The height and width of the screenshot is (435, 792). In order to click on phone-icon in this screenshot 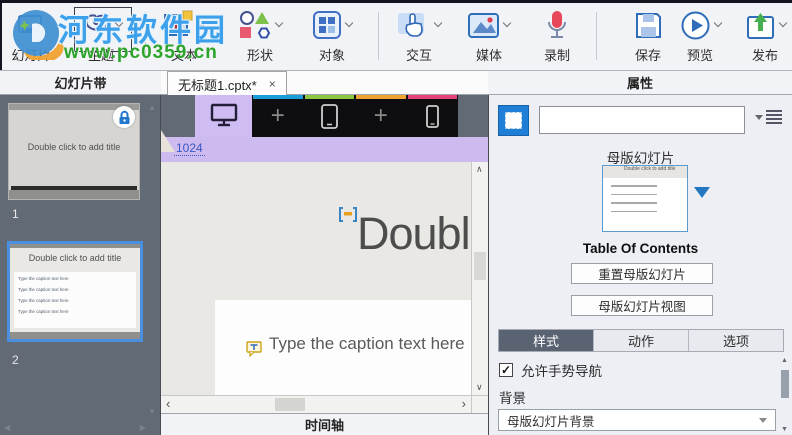, I will do `click(432, 116)`.